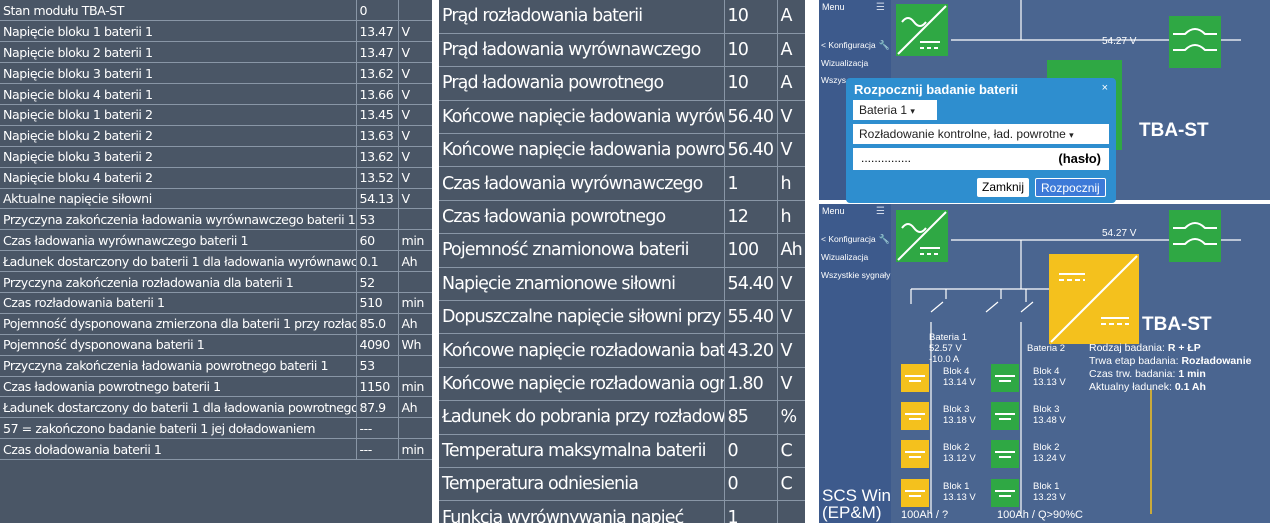 The width and height of the screenshot is (1270, 523). What do you see at coordinates (844, 257) in the screenshot?
I see `sidebar-item-visualization-bottom: Wizualizacja` at bounding box center [844, 257].